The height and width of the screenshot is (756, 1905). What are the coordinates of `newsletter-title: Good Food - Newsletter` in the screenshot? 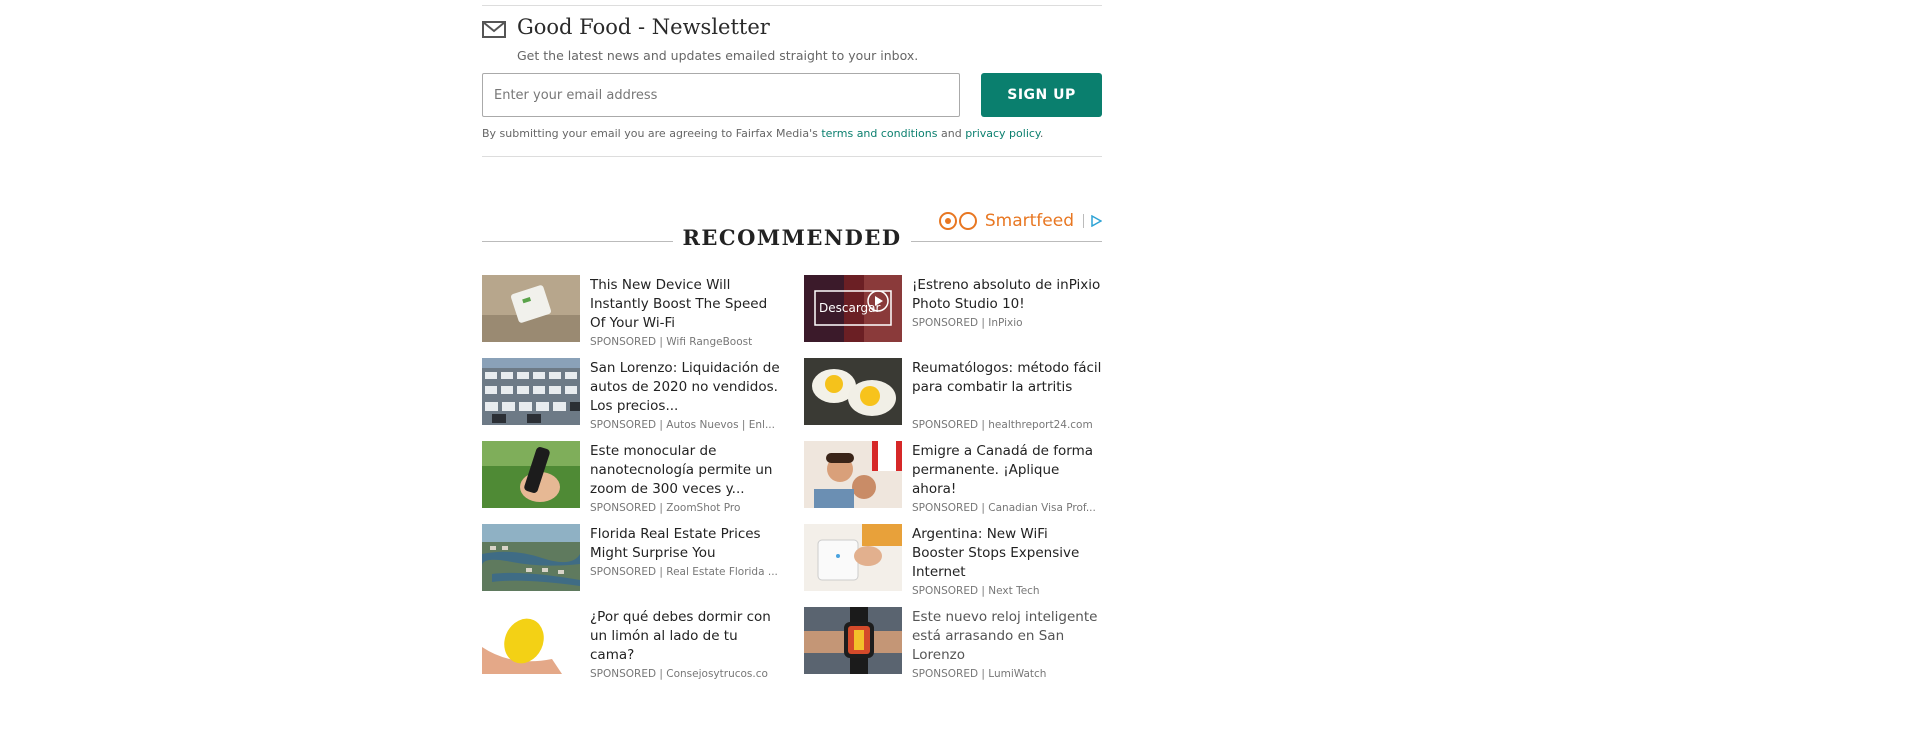 It's located at (643, 27).